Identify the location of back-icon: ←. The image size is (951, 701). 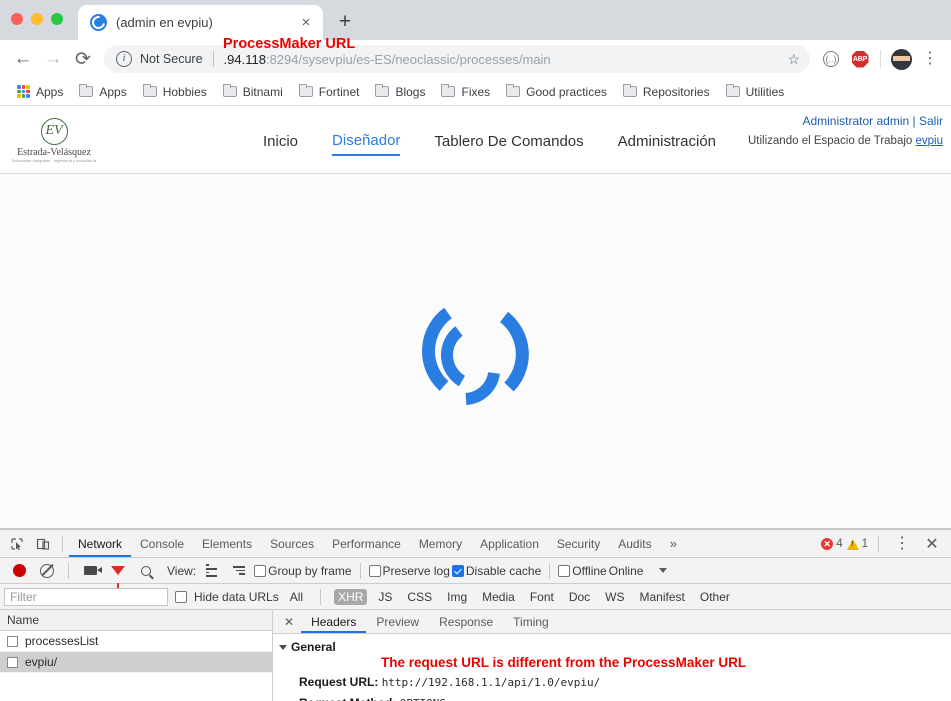
(23, 59).